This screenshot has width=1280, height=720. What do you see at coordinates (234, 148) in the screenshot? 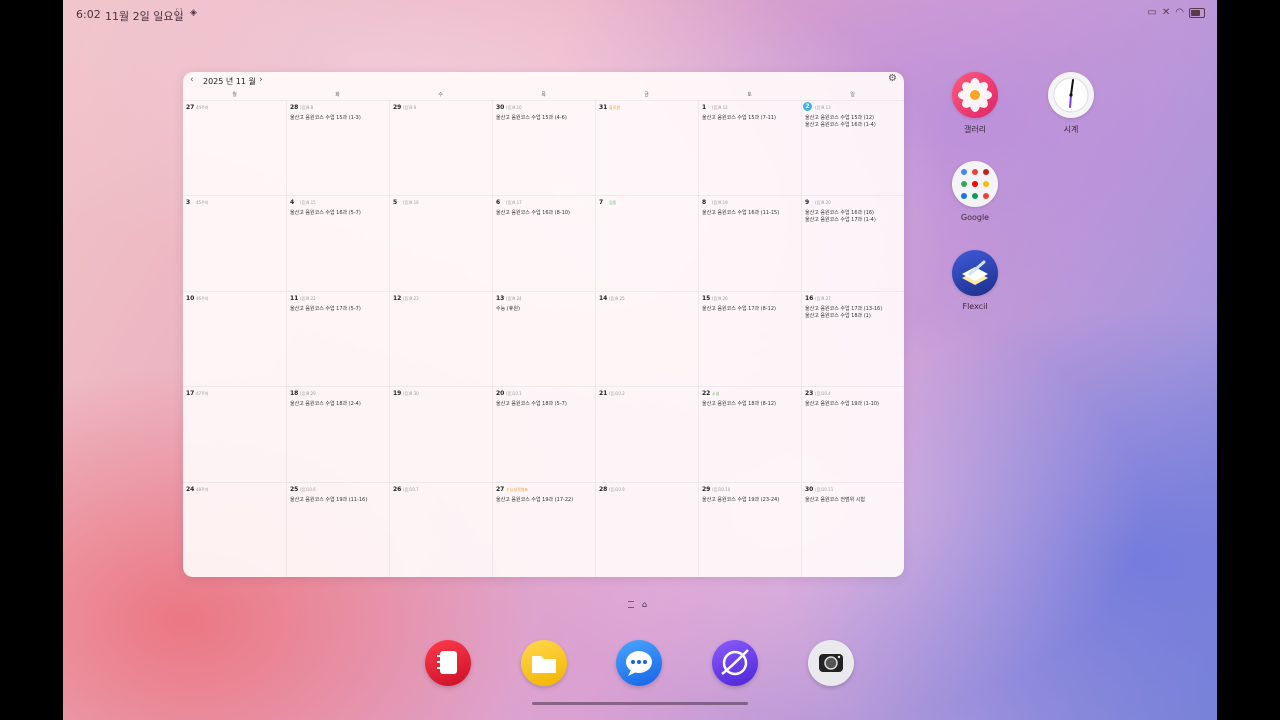
I see `calendar-day-cell: 27 44주차` at bounding box center [234, 148].